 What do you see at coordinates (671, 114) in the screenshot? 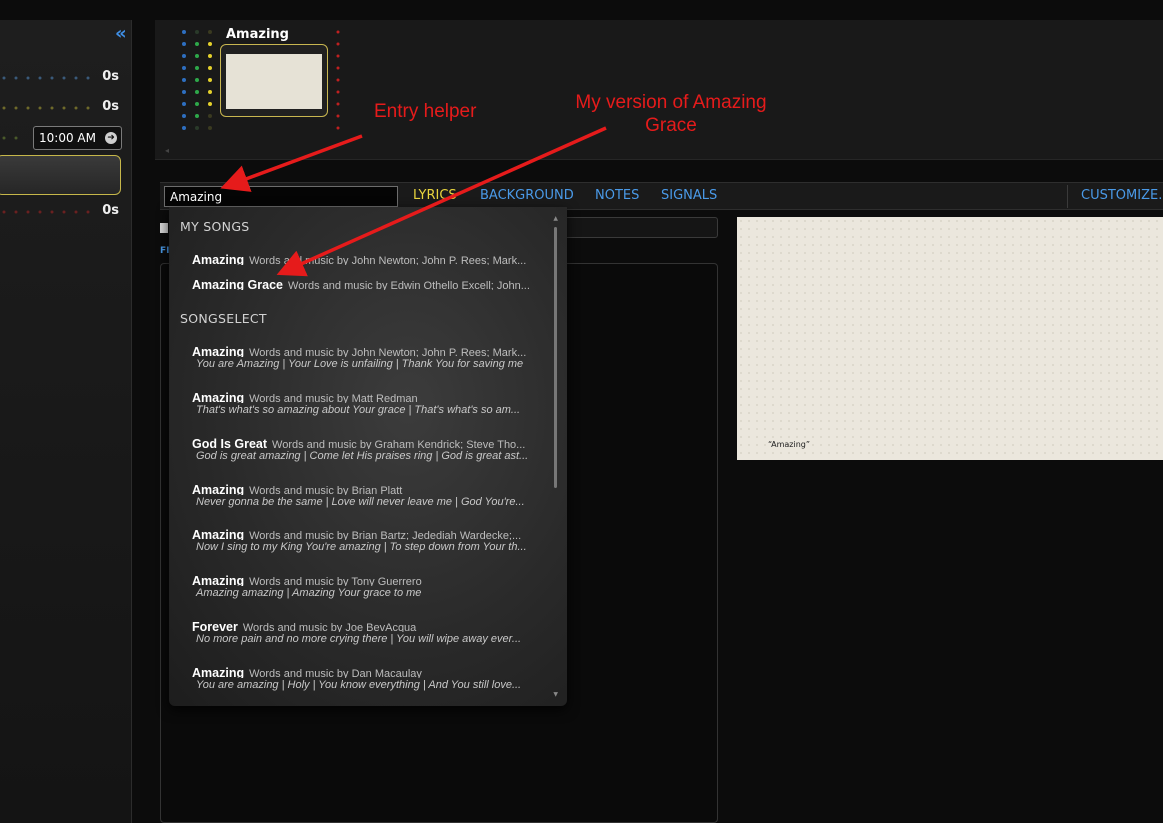
I see `annotation-my-version: My version of Amazing Grace` at bounding box center [671, 114].